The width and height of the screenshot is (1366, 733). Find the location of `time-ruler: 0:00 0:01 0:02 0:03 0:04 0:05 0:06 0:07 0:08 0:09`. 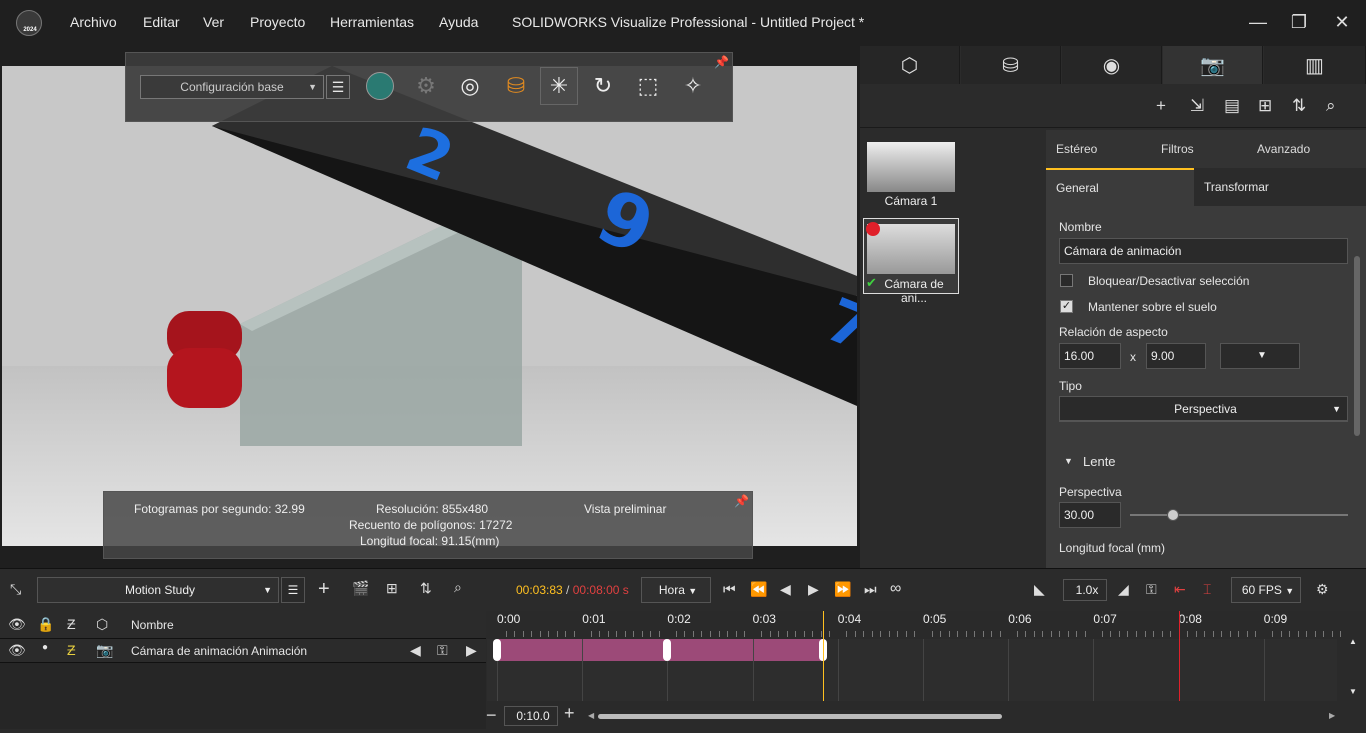

time-ruler: 0:00 0:01 0:02 0:03 0:04 0:05 0:06 0:07 0:08 0:09 is located at coordinates (914, 625).